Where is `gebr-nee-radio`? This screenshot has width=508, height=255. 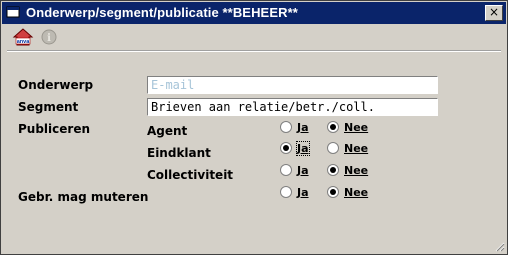 gebr-nee-radio is located at coordinates (333, 192).